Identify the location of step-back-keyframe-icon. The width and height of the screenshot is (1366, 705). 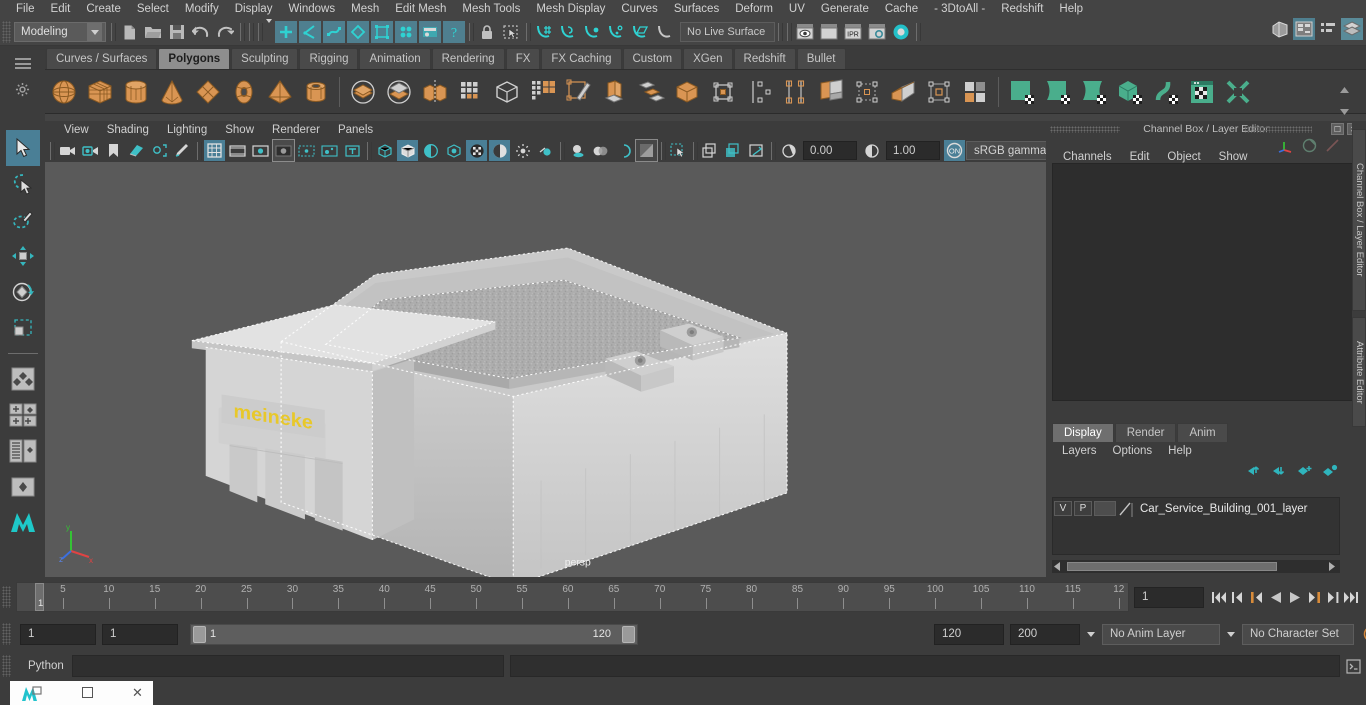
(1237, 597).